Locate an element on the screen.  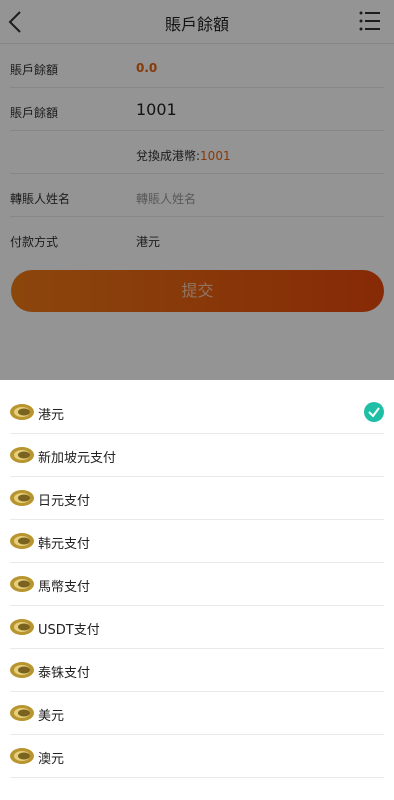
payment-option: 日元支付 is located at coordinates (197, 498).